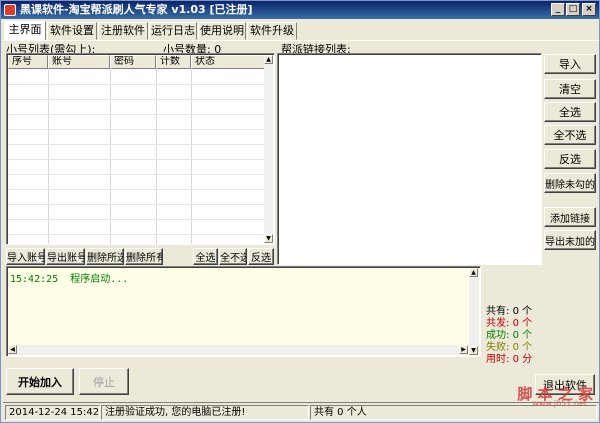 The image size is (600, 423). I want to click on select-none-links-button: 全不选, so click(570, 135).